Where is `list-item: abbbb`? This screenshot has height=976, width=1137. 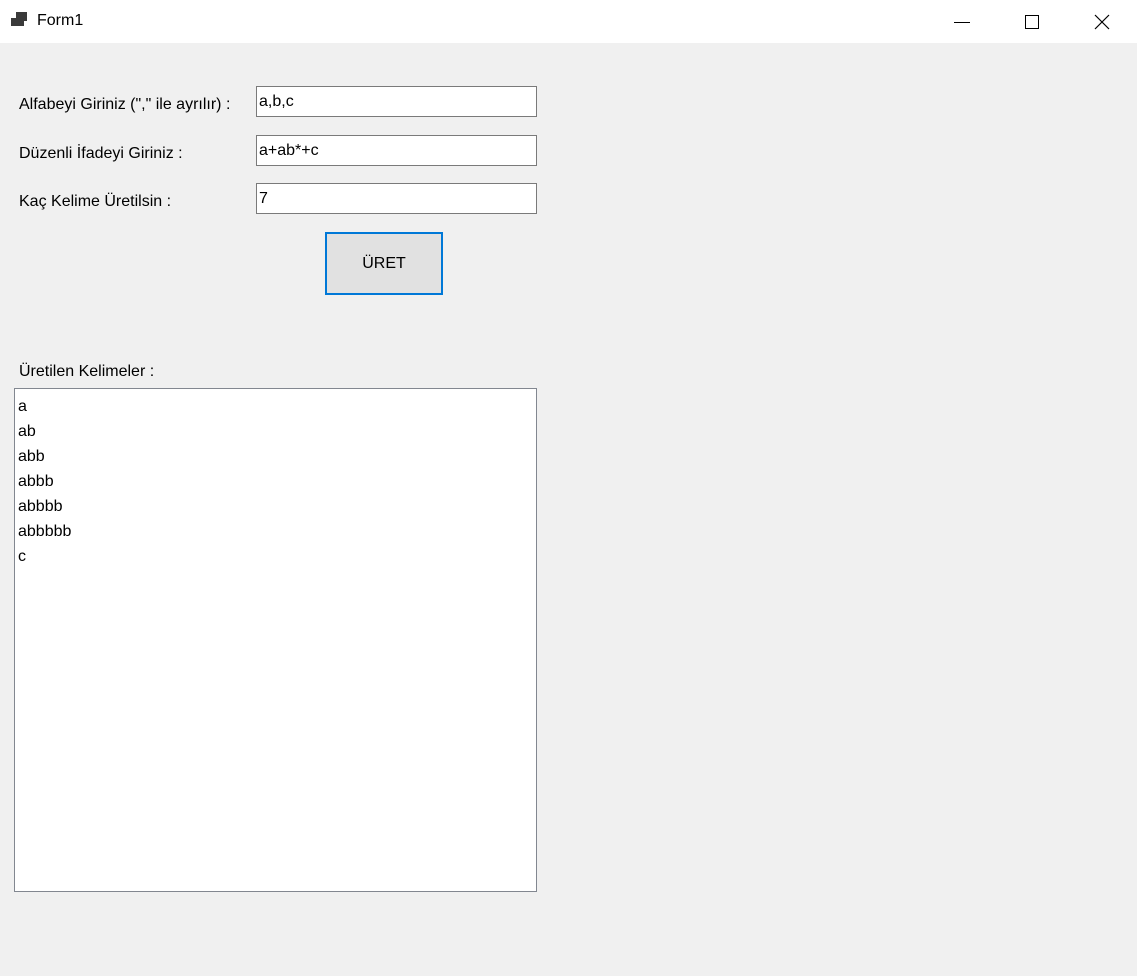
list-item: abbbb is located at coordinates (275, 506).